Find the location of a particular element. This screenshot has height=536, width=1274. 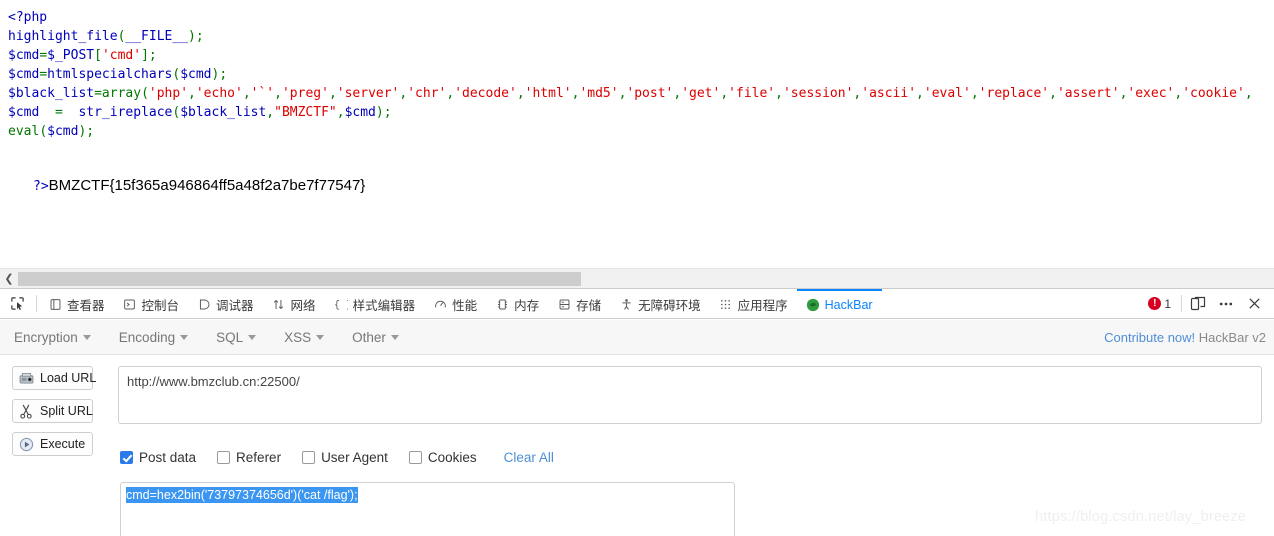

devtools-tab-4: 网络 is located at coordinates (294, 303).